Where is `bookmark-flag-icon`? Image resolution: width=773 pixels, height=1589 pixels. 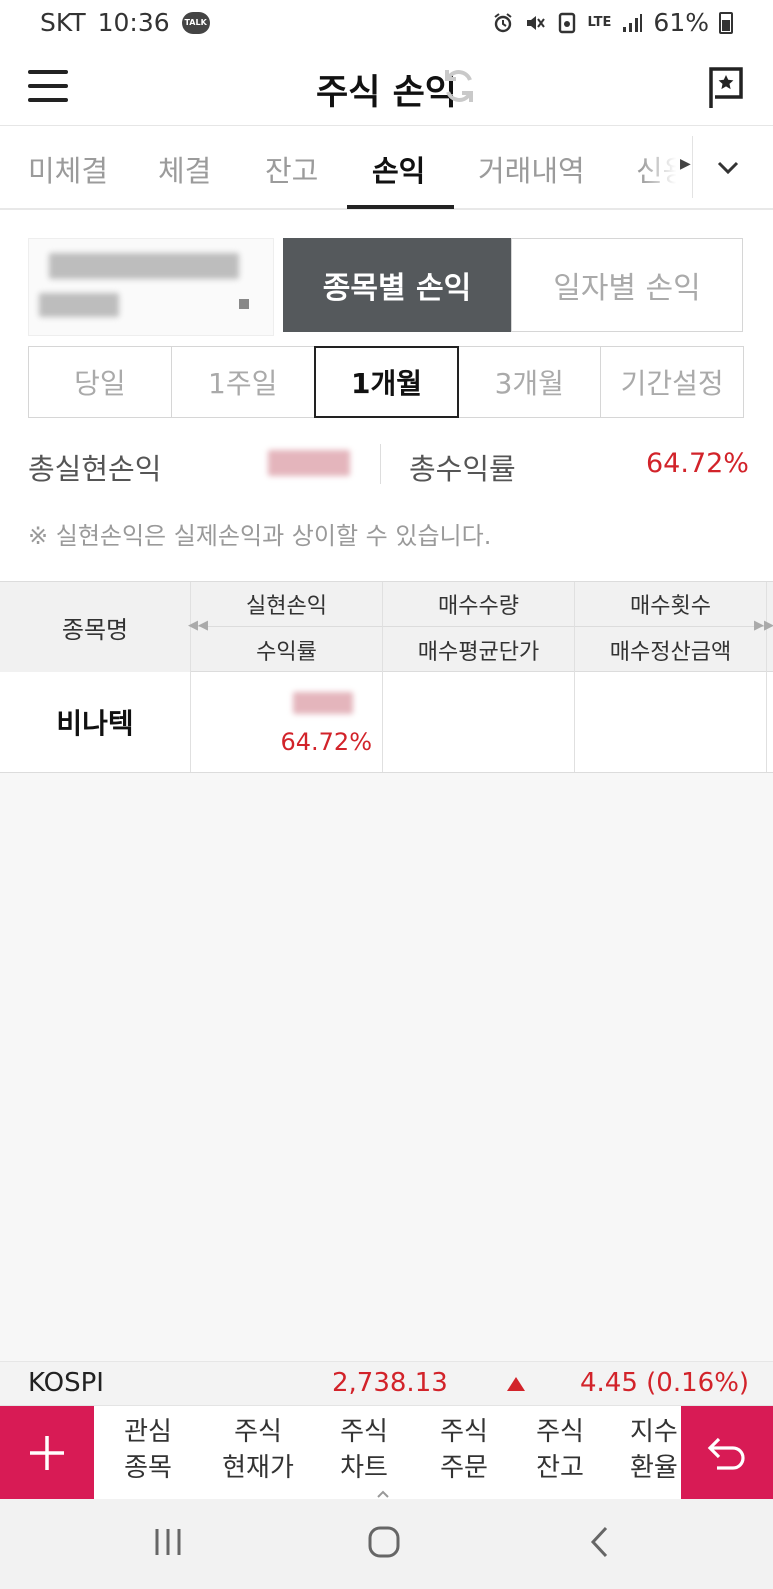
bookmark-flag-icon is located at coordinates (725, 88).